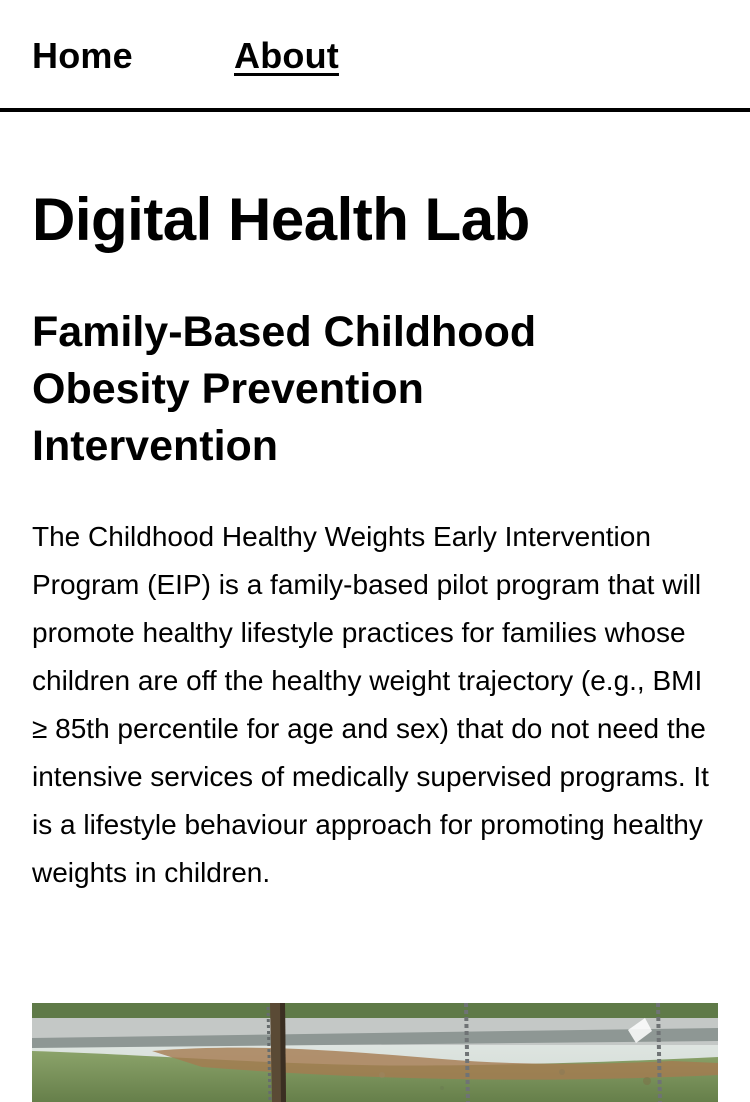 This screenshot has width=750, height=1102. What do you see at coordinates (82, 56) in the screenshot?
I see `nav-home-link: Home` at bounding box center [82, 56].